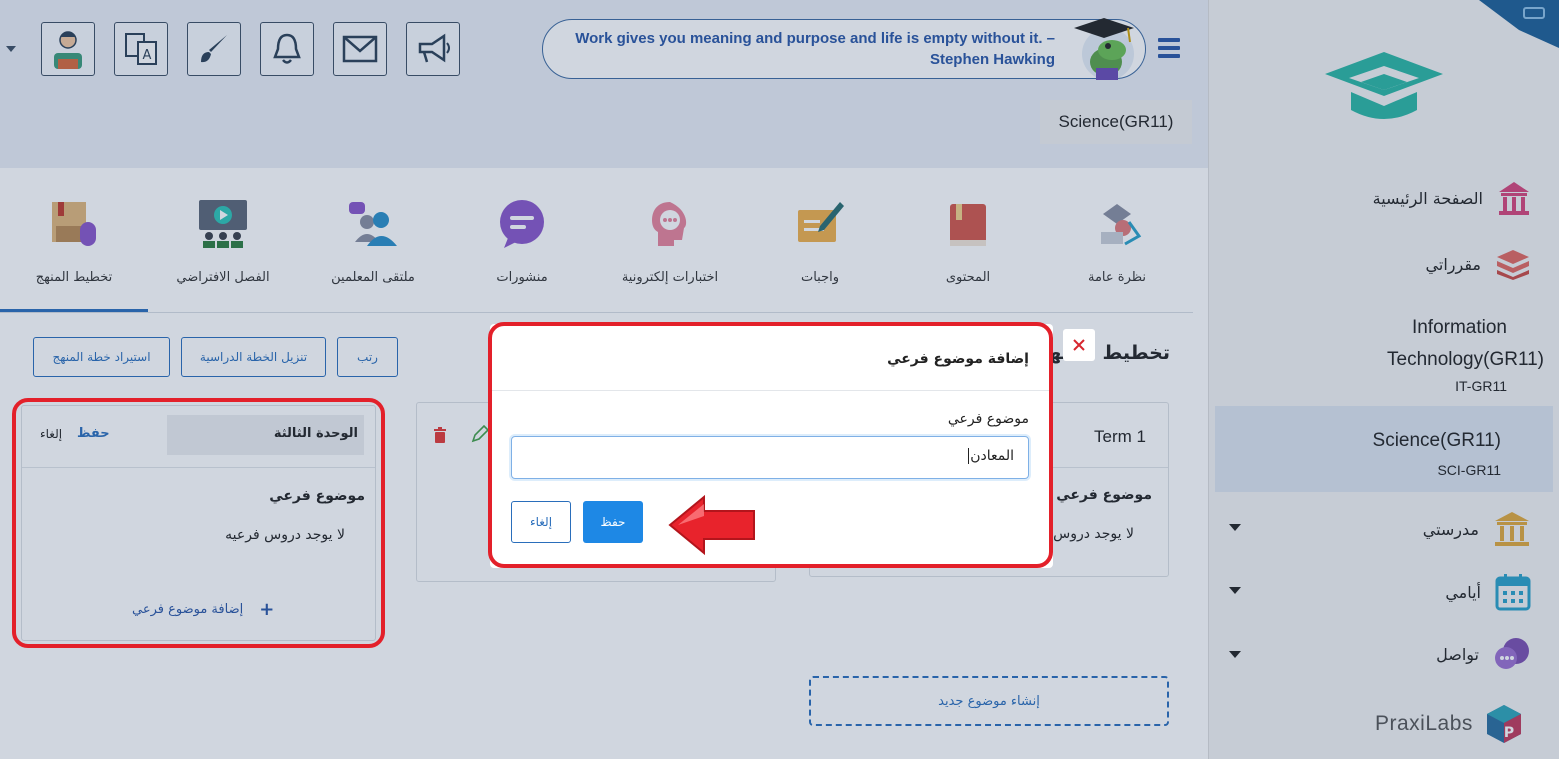 The image size is (1559, 759). What do you see at coordinates (198, 523) in the screenshot?
I see `highlight-outline-unit-card` at bounding box center [198, 523].